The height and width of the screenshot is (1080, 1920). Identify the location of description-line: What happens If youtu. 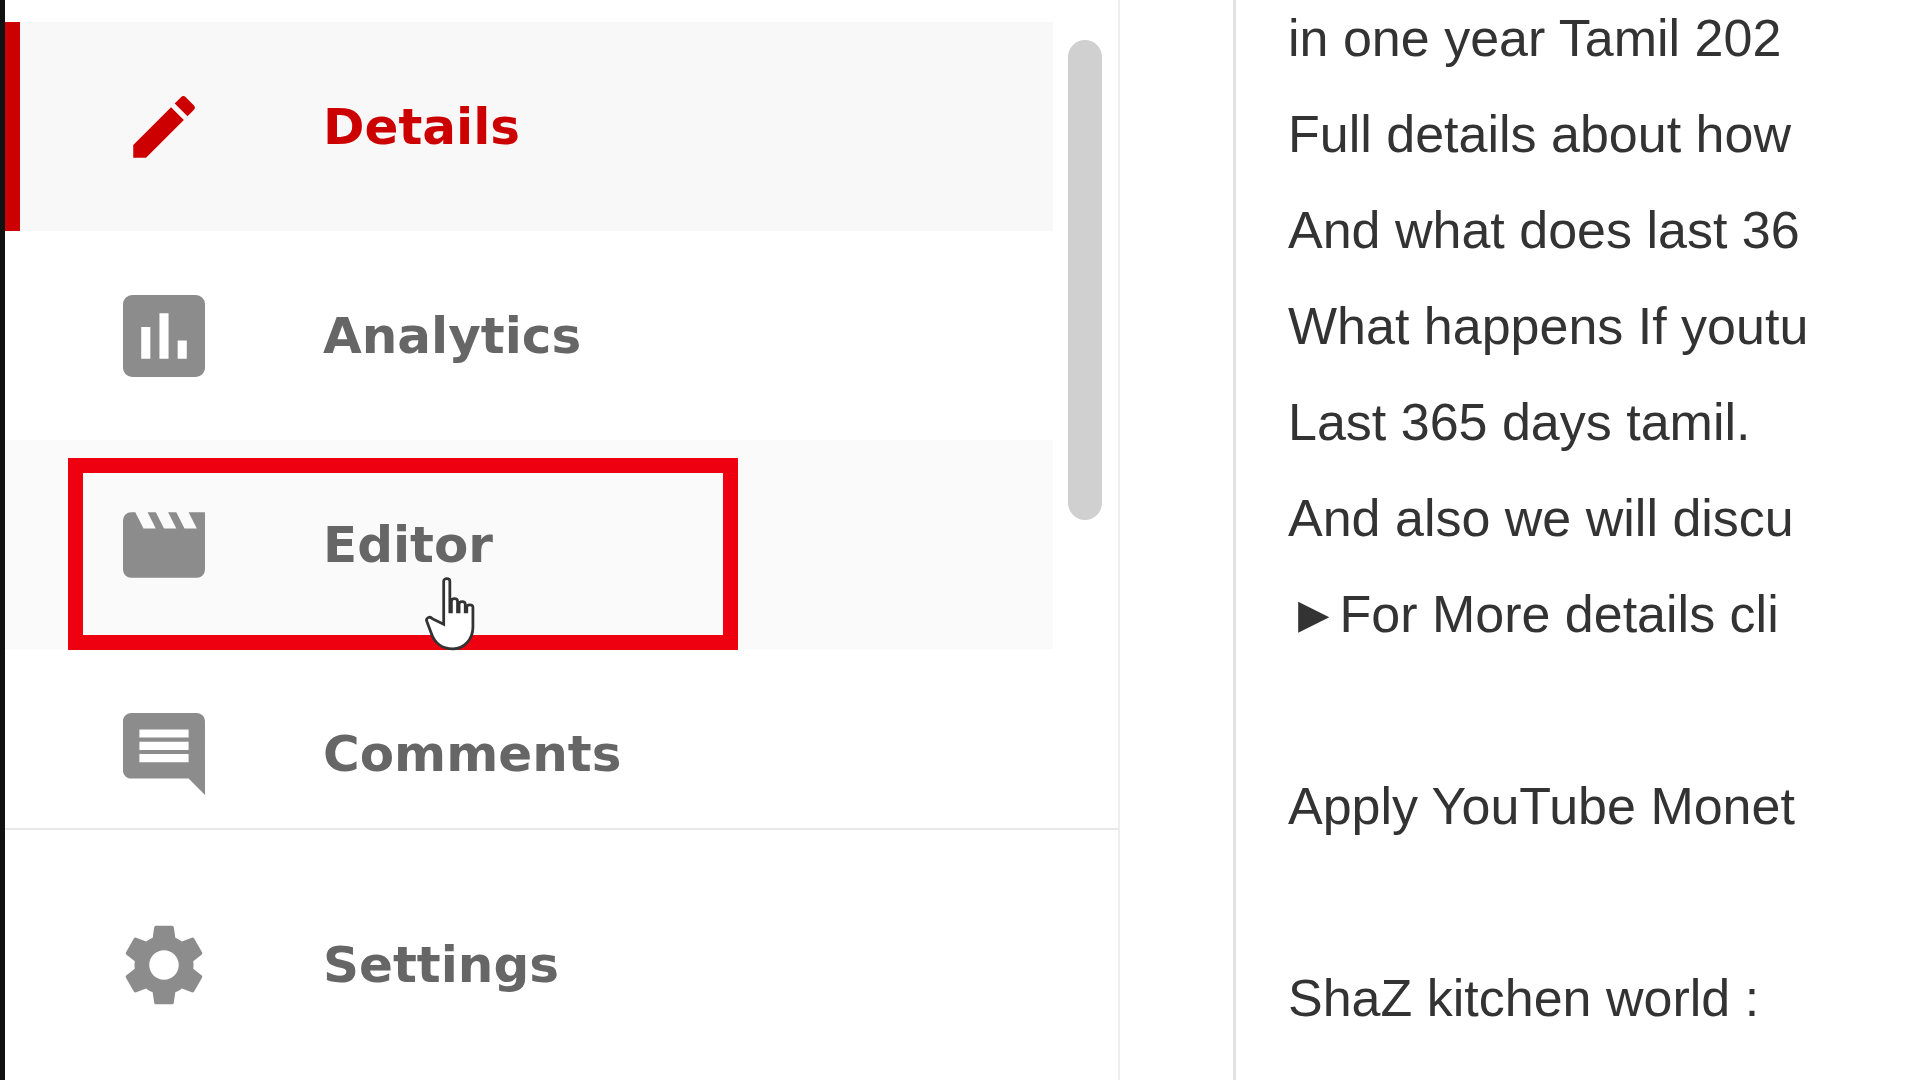
(1549, 326).